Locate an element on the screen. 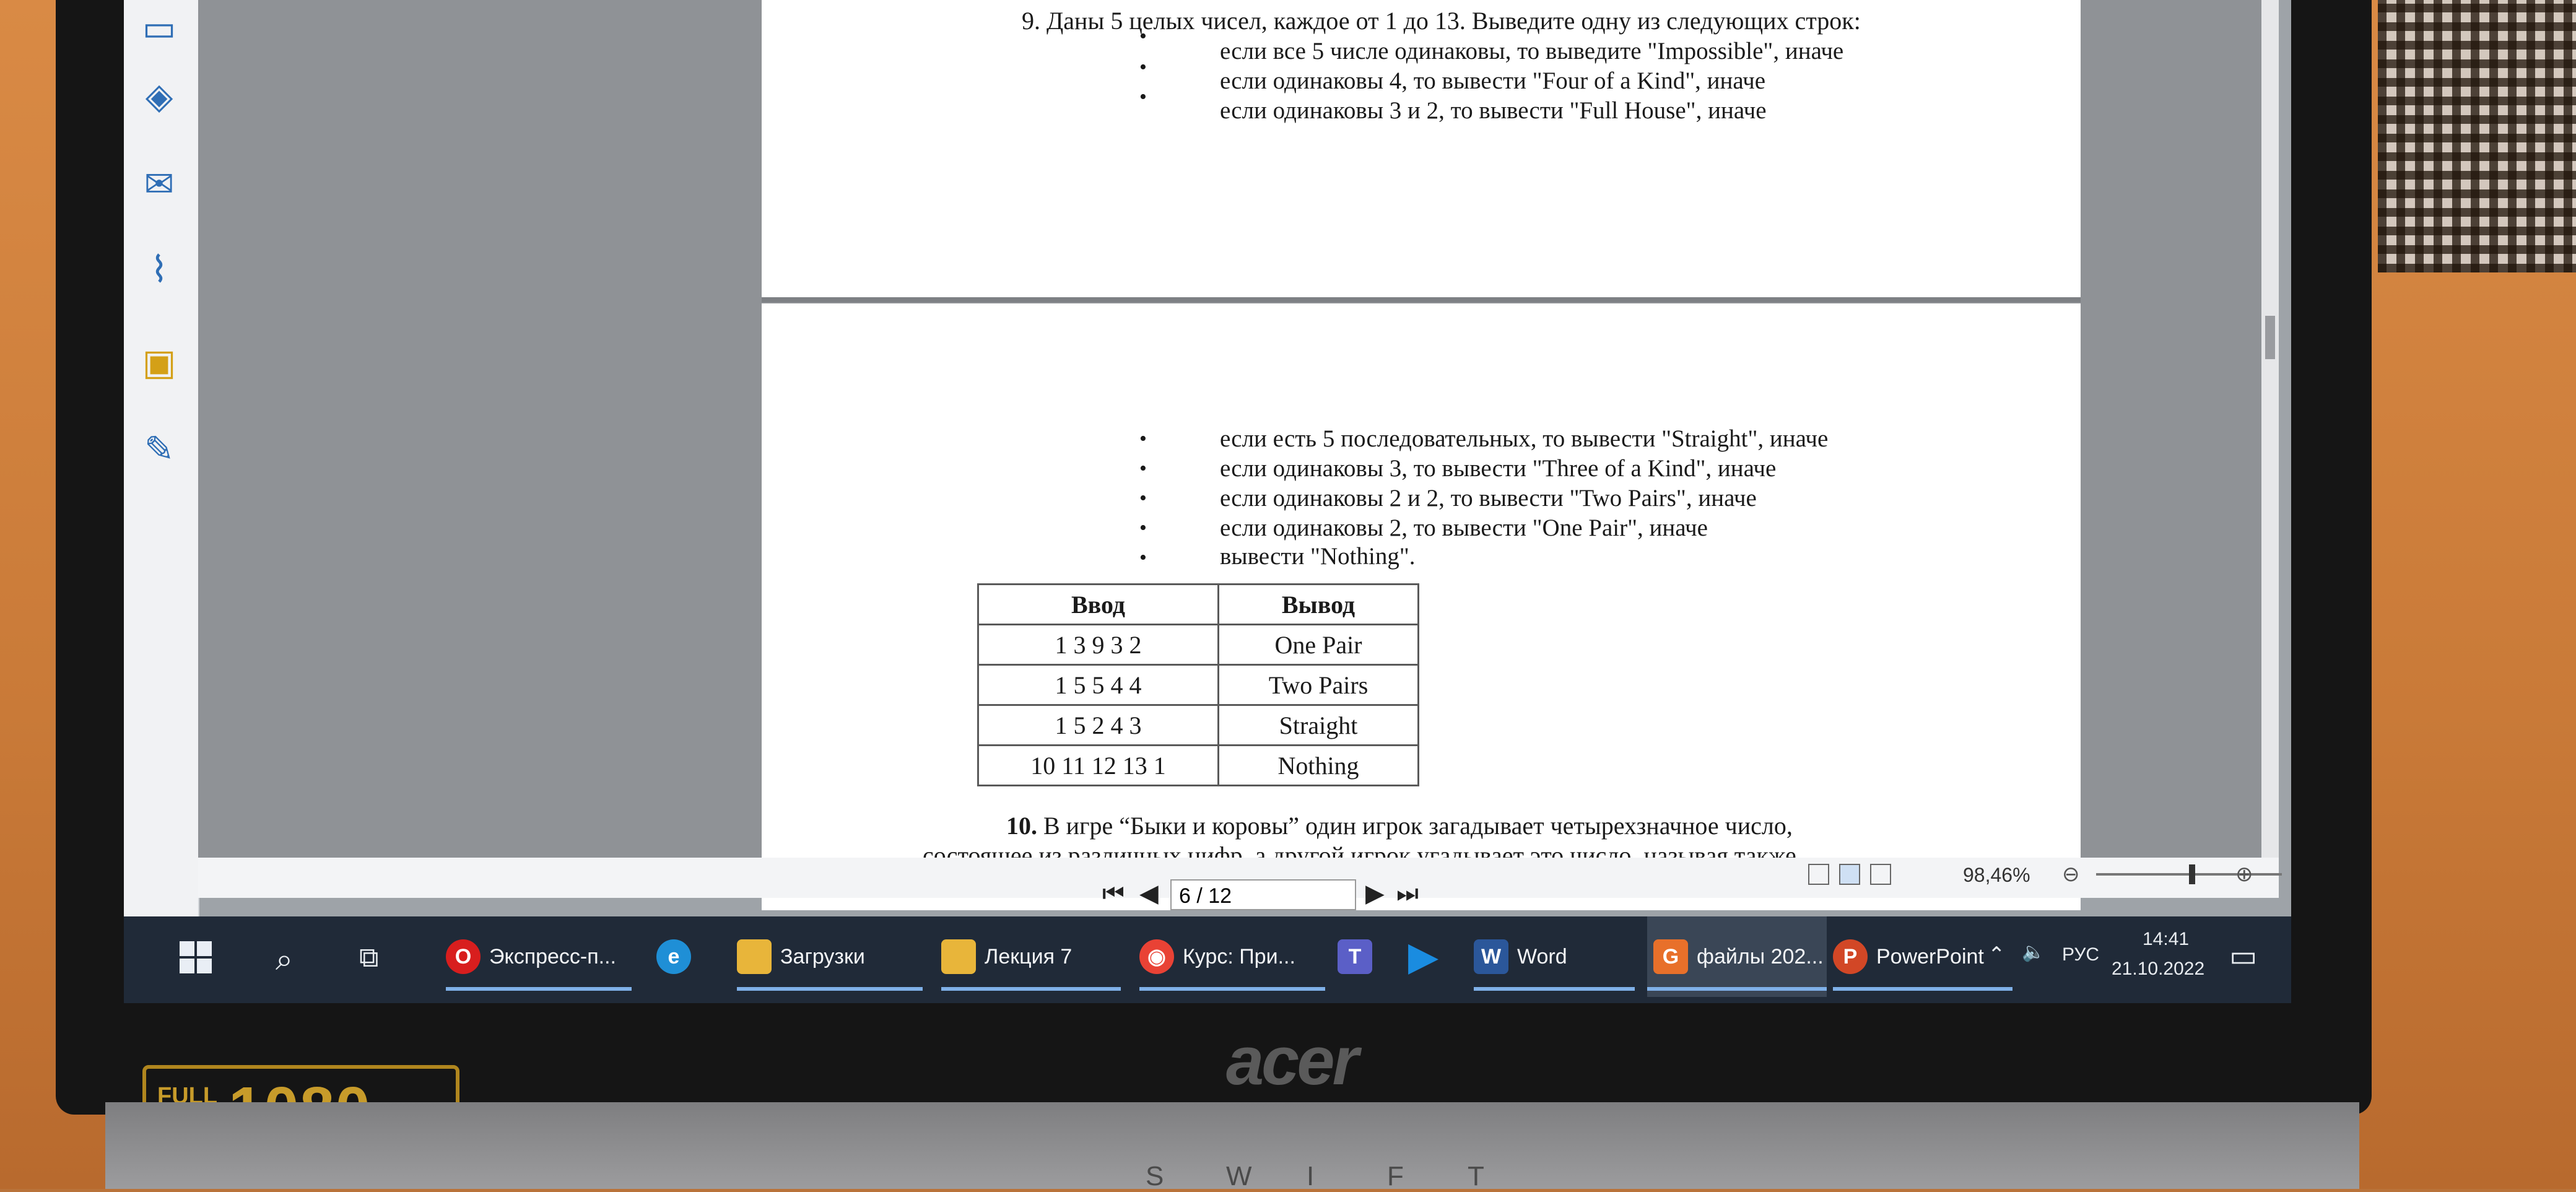 The image size is (2576, 1192). clock-date: 21.10.2022 is located at coordinates (2158, 969).